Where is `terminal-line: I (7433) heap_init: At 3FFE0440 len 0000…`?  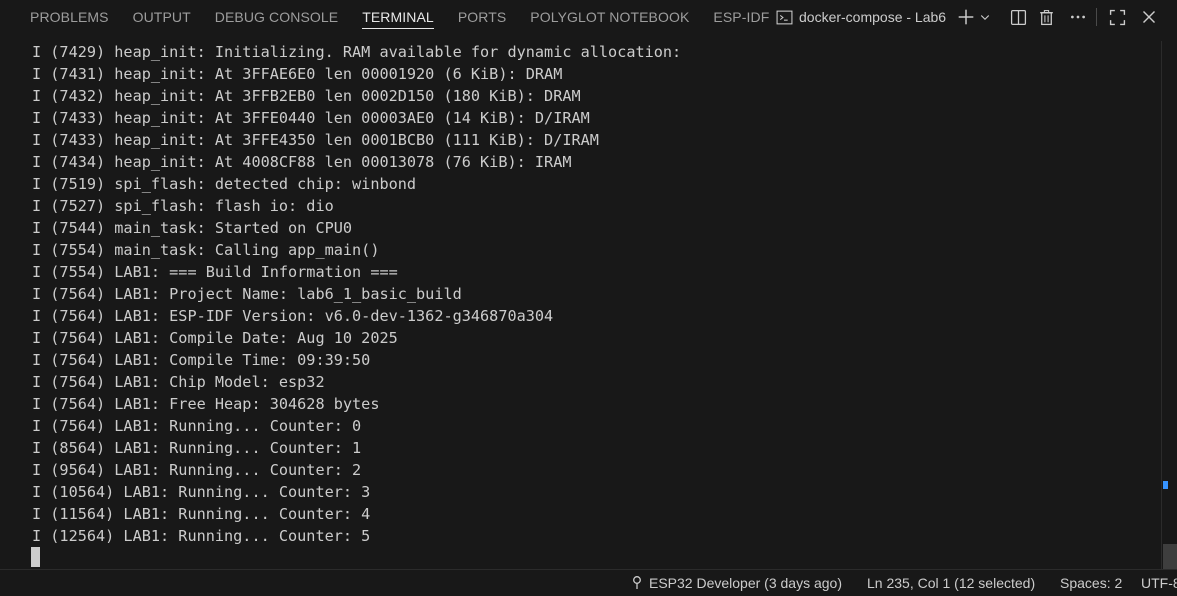
terminal-line: I (7433) heap_init: At 3FFE0440 len 0000… is located at coordinates (311, 118).